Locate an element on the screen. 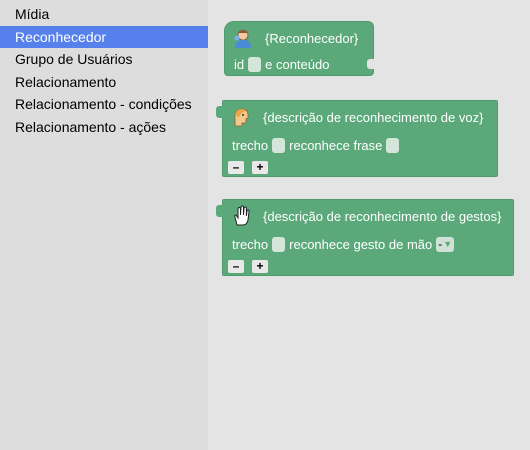 This screenshot has height=450, width=530. gesture-segment-label: trecho is located at coordinates (250, 244).